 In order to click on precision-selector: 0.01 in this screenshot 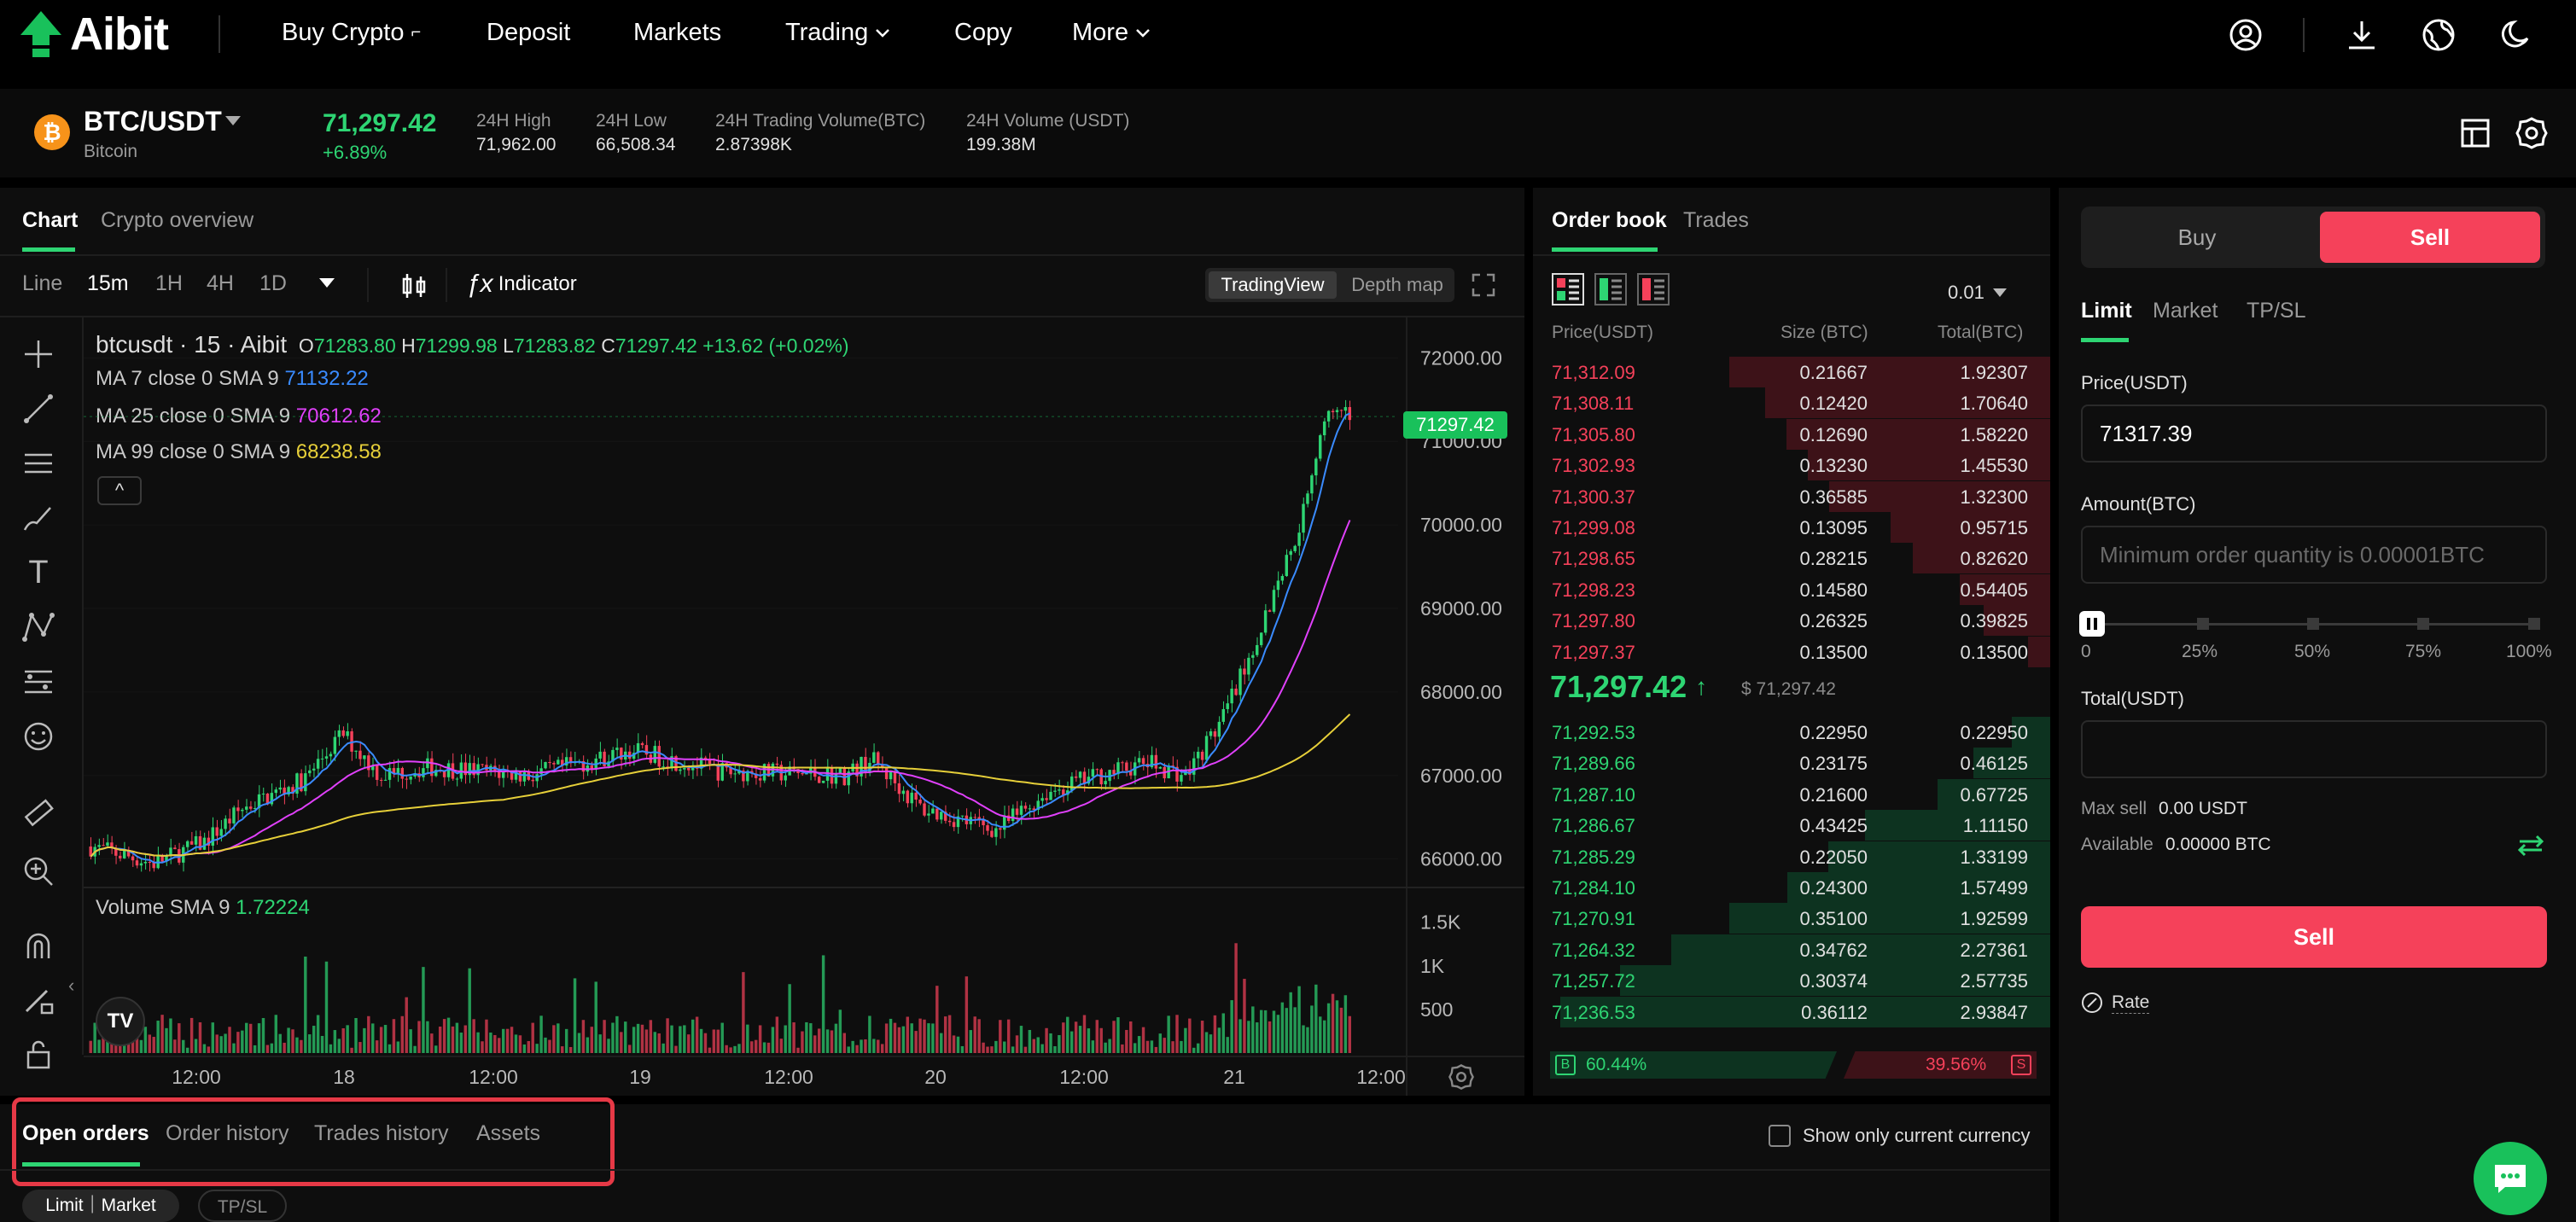, I will do `click(1977, 293)`.